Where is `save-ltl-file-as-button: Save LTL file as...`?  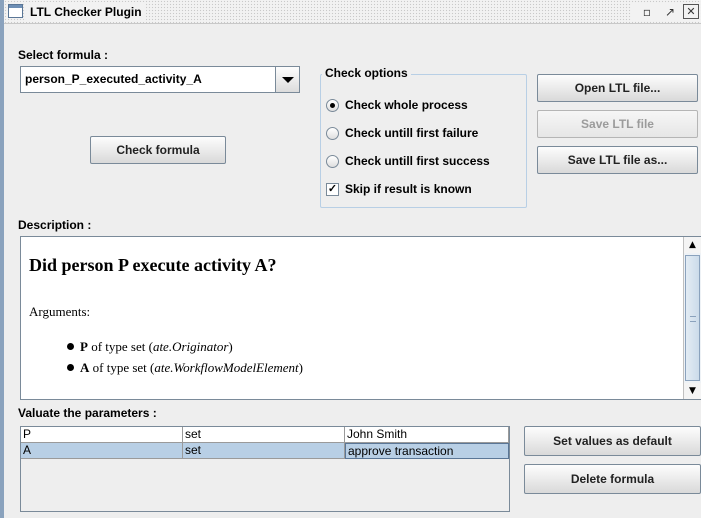 save-ltl-file-as-button: Save LTL file as... is located at coordinates (617, 160).